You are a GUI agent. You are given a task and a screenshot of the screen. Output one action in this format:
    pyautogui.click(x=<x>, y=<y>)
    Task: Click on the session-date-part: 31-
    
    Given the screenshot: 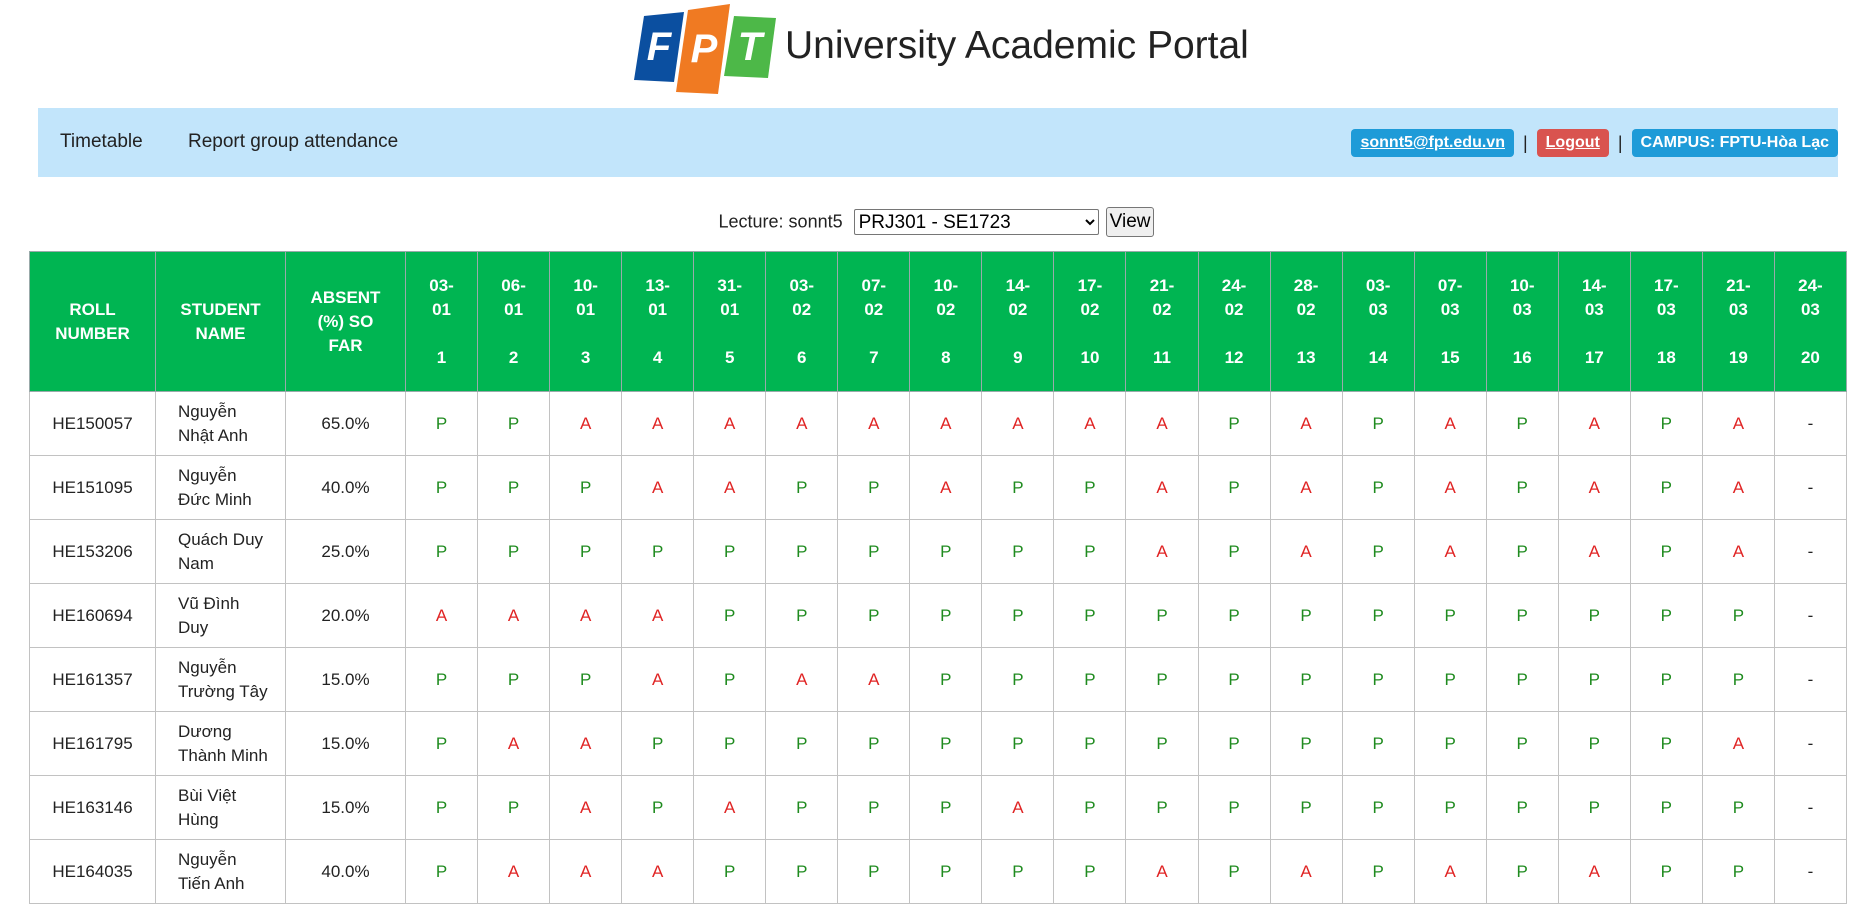 What is the action you would take?
    pyautogui.click(x=729, y=285)
    